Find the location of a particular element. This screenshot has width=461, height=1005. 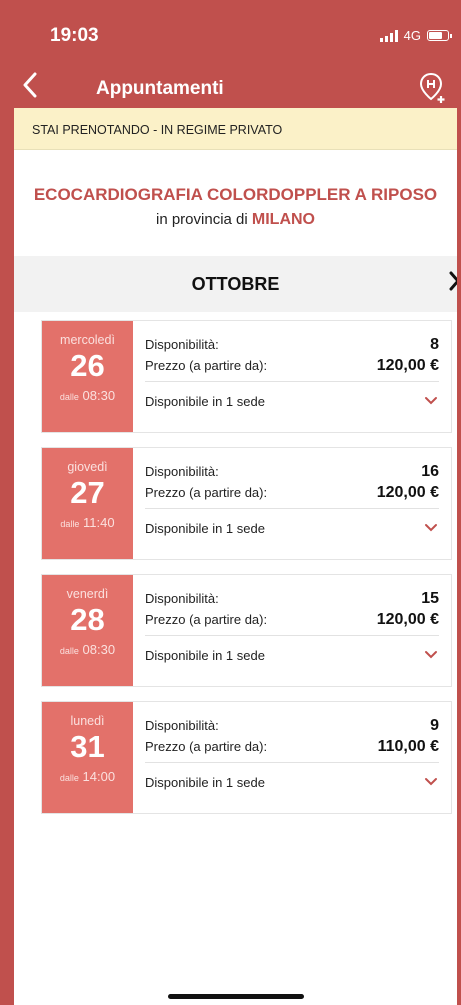

city-name: MILANO is located at coordinates (283, 219).